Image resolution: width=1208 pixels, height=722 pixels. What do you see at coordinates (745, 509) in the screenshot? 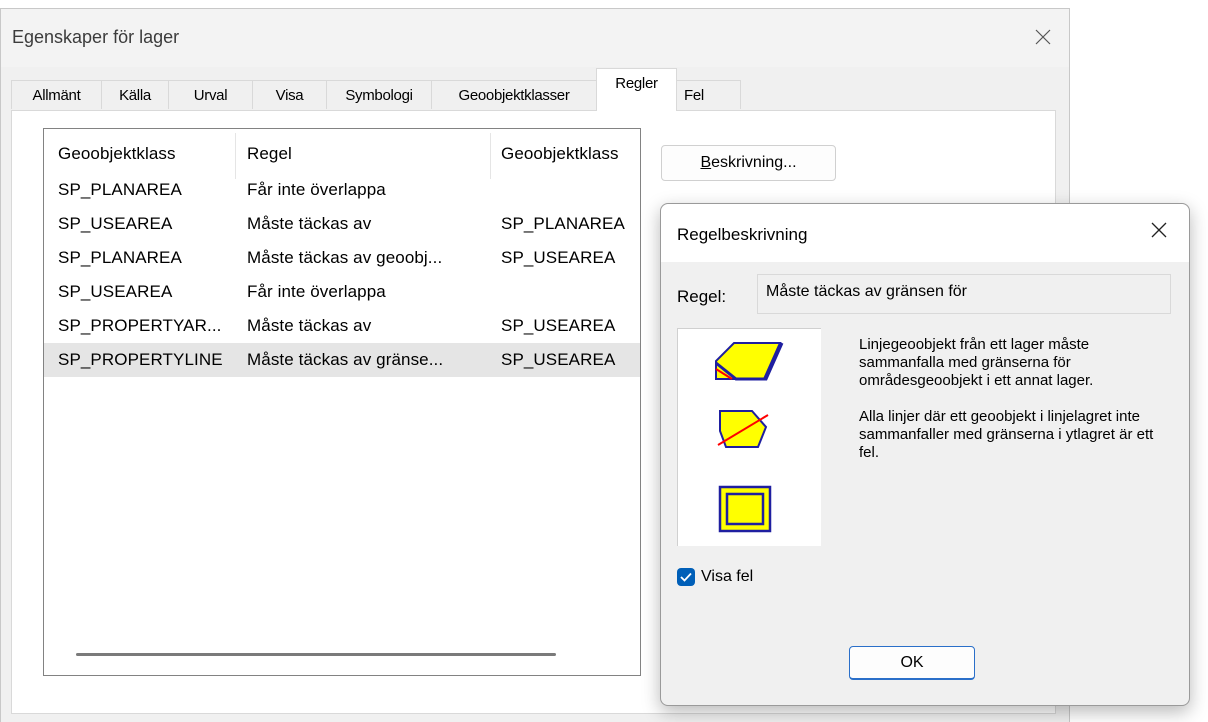
I see `rule-covered-polygon-icon` at bounding box center [745, 509].